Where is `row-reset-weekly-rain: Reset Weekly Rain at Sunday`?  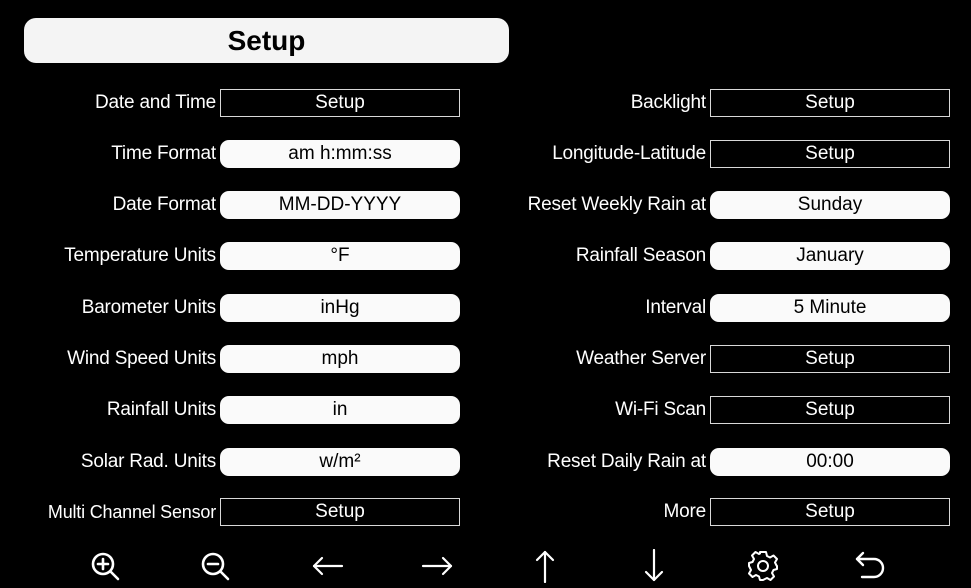
row-reset-weekly-rain: Reset Weekly Rain at Sunday is located at coordinates (723, 205).